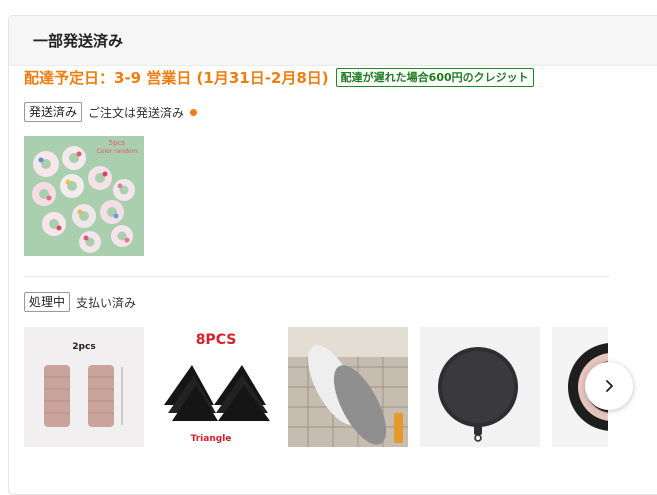 The image size is (657, 495). What do you see at coordinates (316, 276) in the screenshot?
I see `section-divider` at bounding box center [316, 276].